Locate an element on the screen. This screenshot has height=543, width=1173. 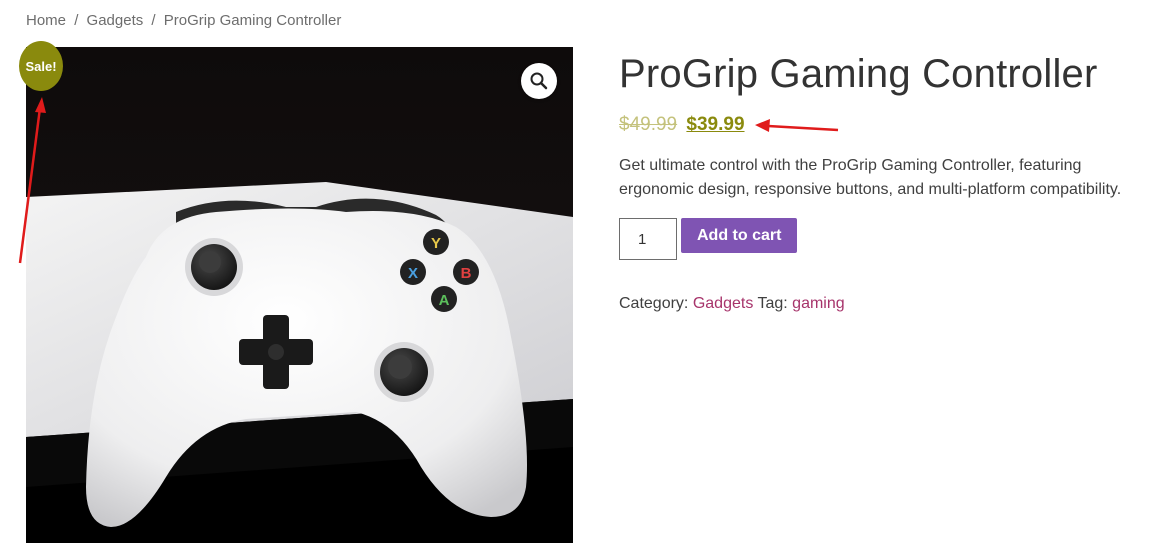
tag-label: Tag: is located at coordinates (772, 303).